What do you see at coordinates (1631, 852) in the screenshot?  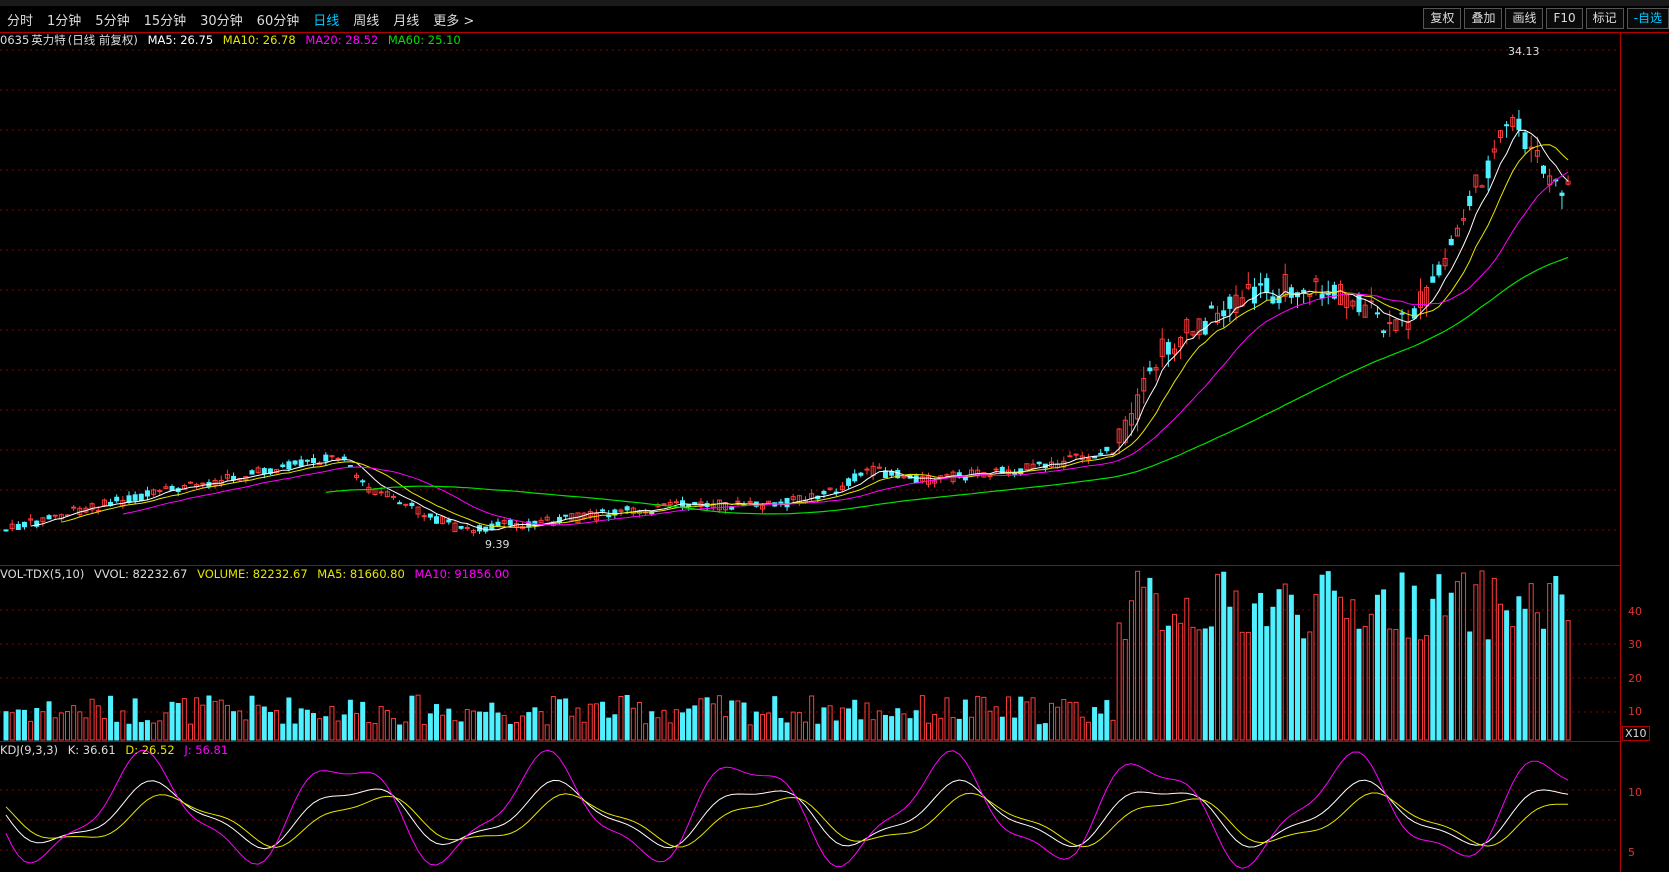 I see `kdj-axis-5: 5` at bounding box center [1631, 852].